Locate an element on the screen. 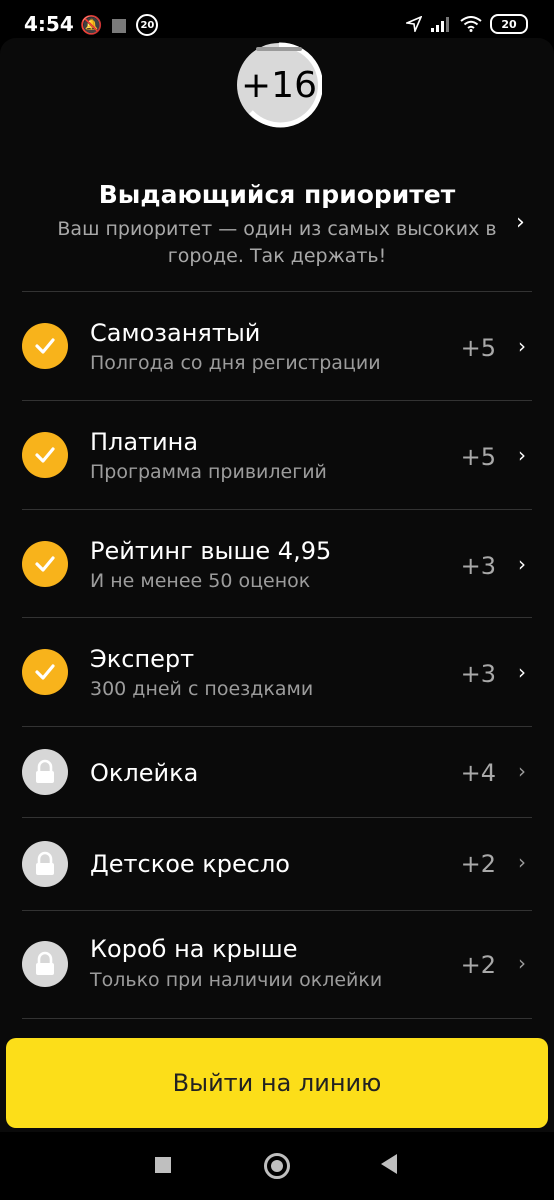 The height and width of the screenshot is (1200, 554). score-value: +16 is located at coordinates (279, 85).